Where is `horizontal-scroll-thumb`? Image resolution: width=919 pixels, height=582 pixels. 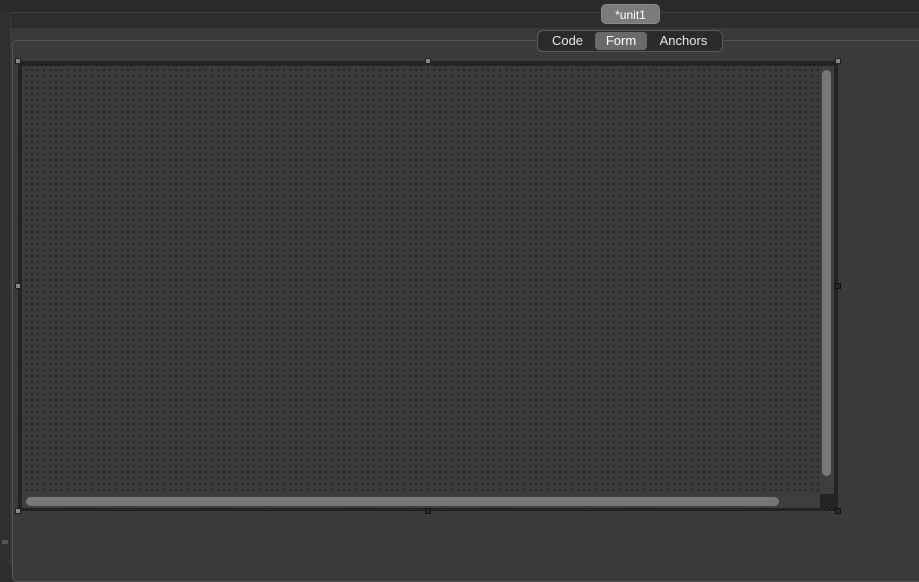
horizontal-scroll-thumb is located at coordinates (402, 501).